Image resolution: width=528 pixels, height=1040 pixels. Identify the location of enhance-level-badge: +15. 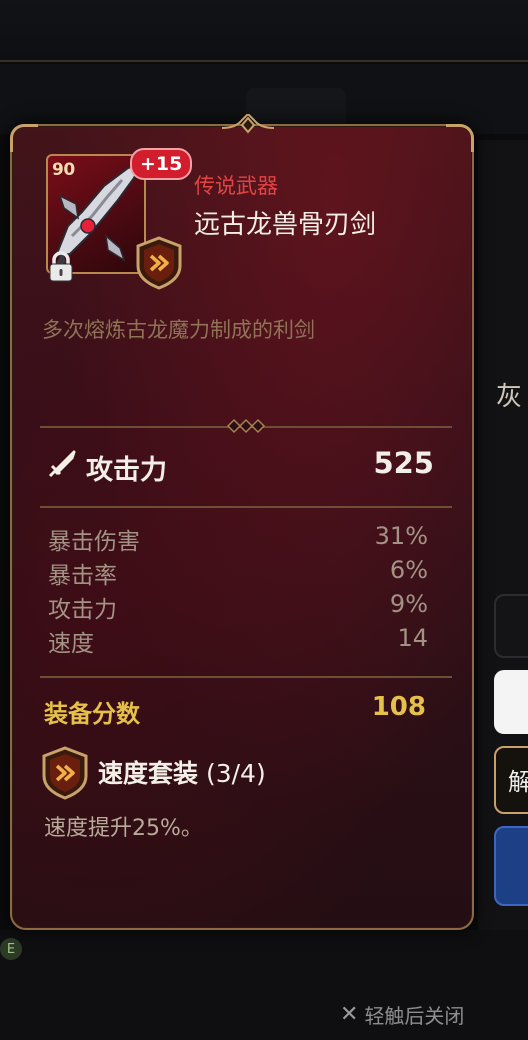
(161, 164).